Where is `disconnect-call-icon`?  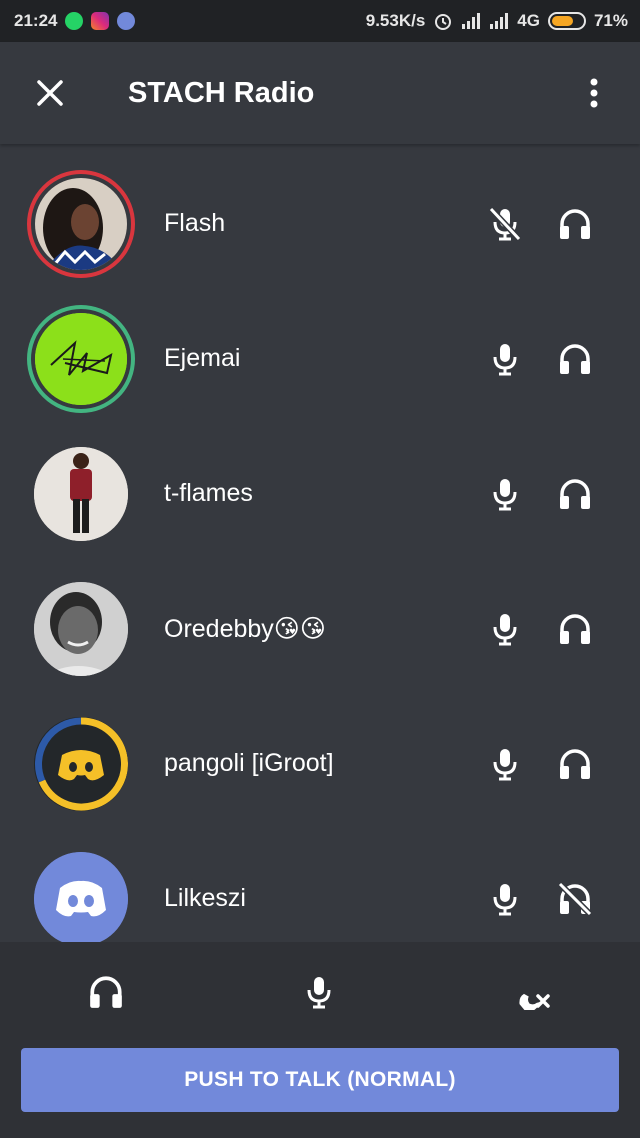 disconnect-call-icon is located at coordinates (534, 1001).